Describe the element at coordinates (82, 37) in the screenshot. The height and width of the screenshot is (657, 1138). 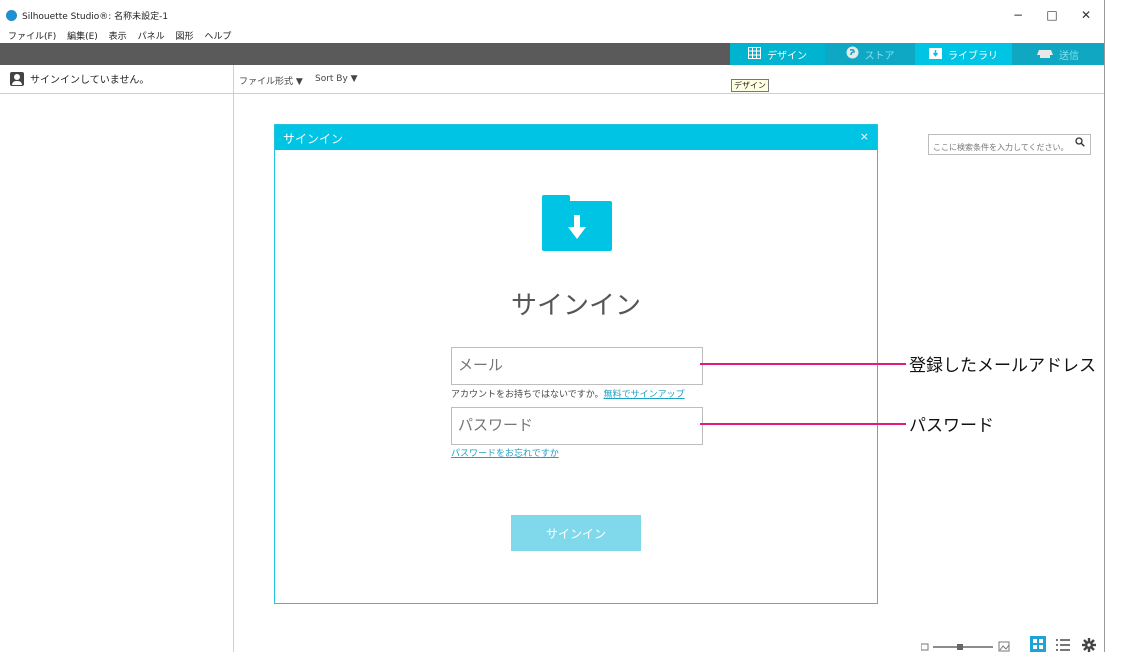
I see `menu-edit: 編集(E)` at that location.